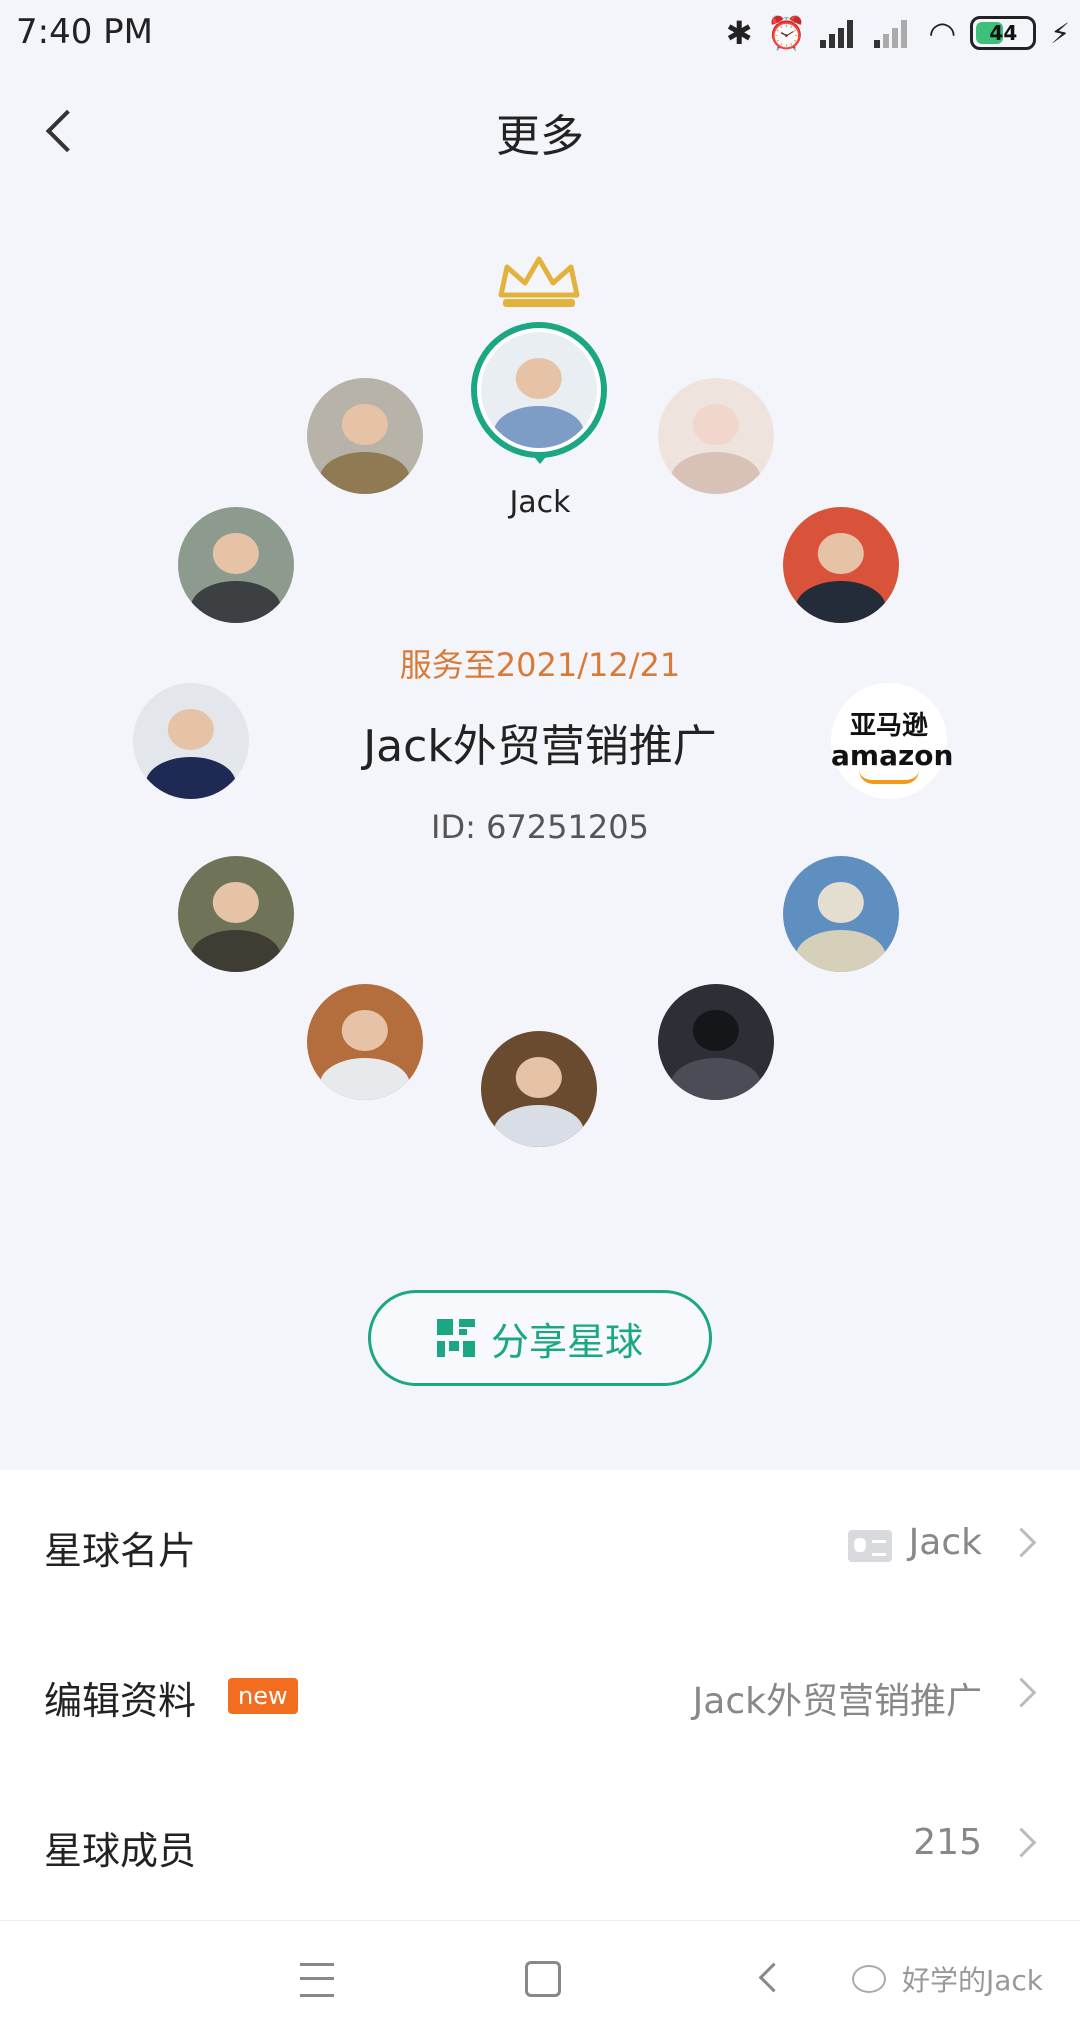 The height and width of the screenshot is (2041, 1080). I want to click on system-nav-bar: 好学的Jack, so click(540, 1980).